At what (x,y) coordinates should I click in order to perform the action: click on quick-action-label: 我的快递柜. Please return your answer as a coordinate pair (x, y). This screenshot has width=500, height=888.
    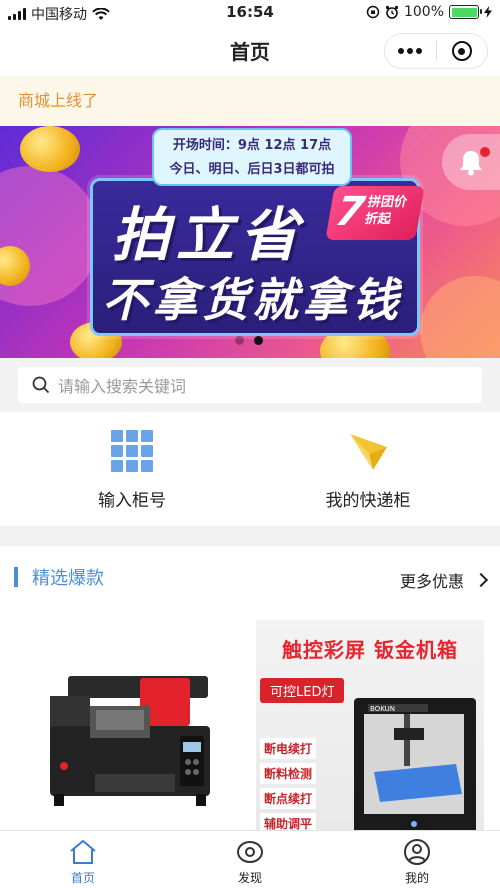
    Looking at the image, I should click on (368, 501).